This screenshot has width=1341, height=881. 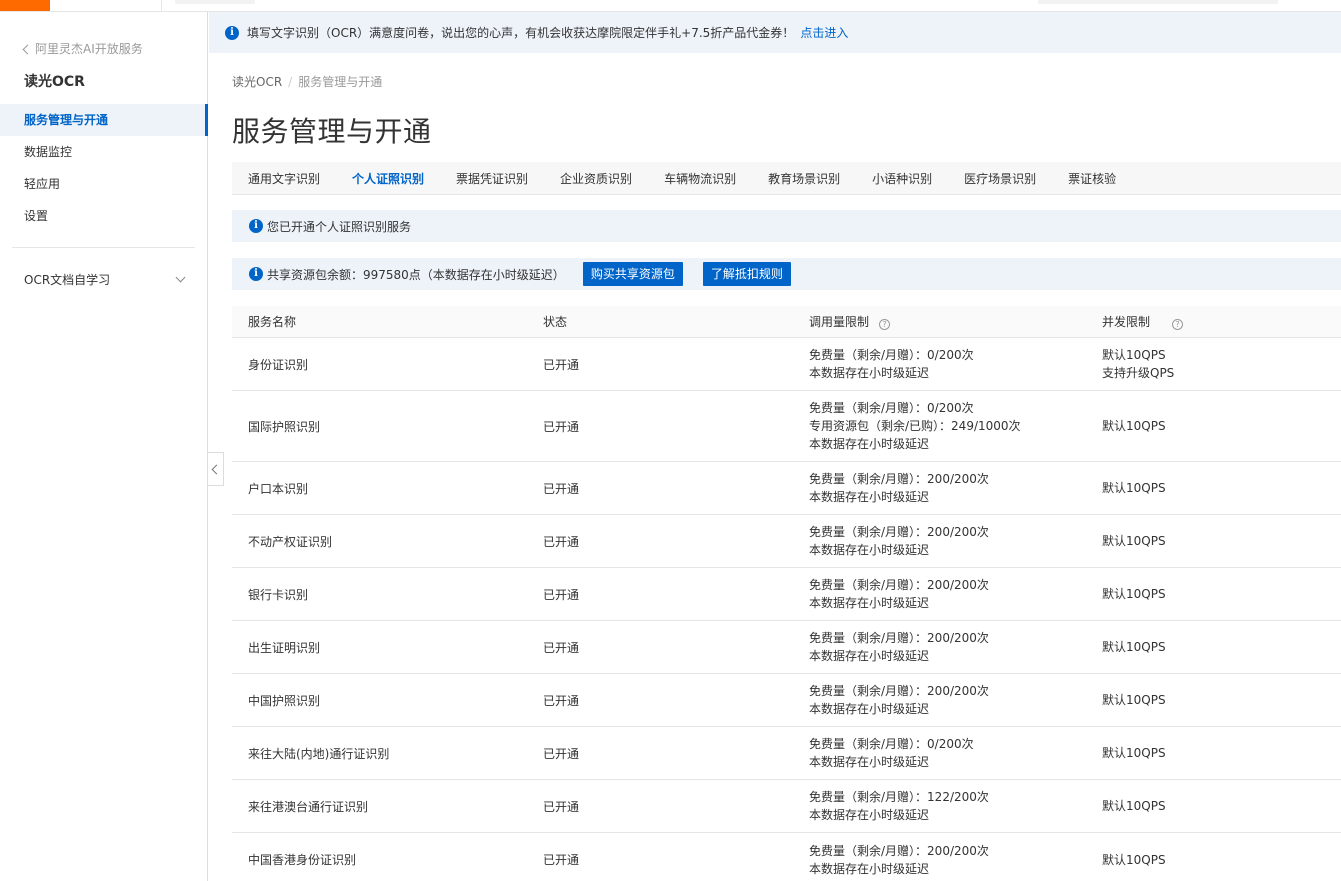 What do you see at coordinates (492, 178) in the screenshot?
I see `tab-bills-vouchers: 票据凭证识别` at bounding box center [492, 178].